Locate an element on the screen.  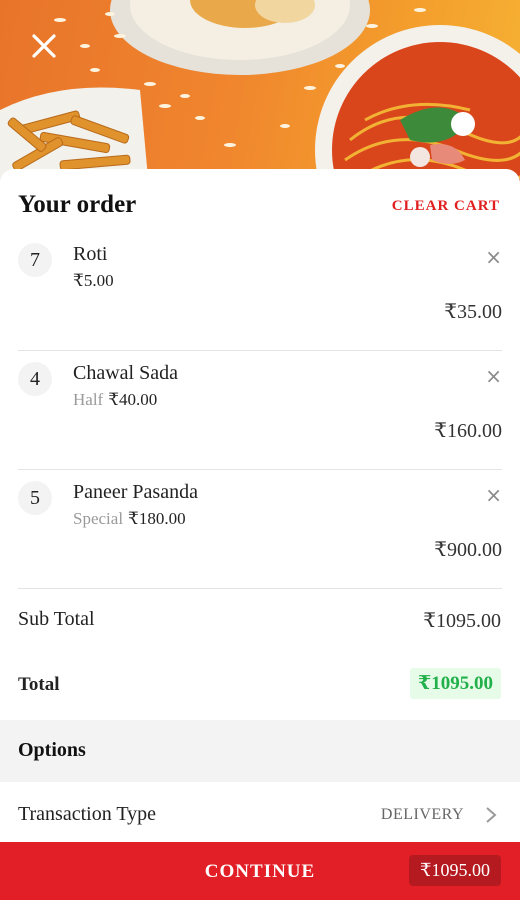
item-name: Paneer Pasanda is located at coordinates (135, 492).